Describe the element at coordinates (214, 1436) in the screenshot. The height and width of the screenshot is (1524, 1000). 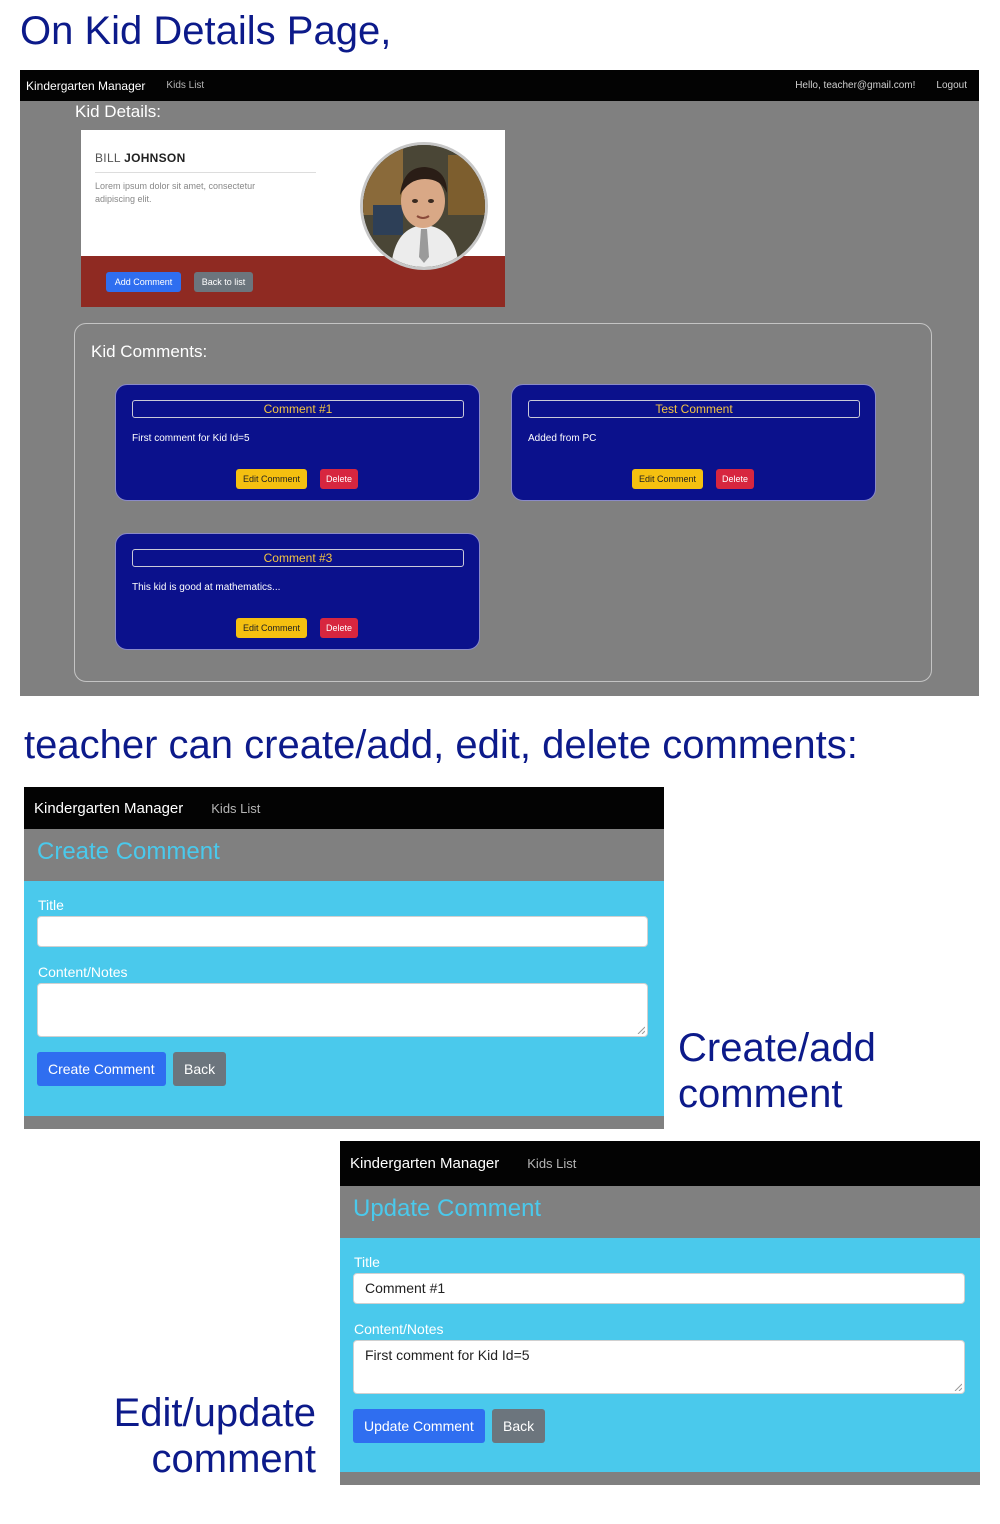
I see `caption-edit-comment: Edit/update comment` at that location.